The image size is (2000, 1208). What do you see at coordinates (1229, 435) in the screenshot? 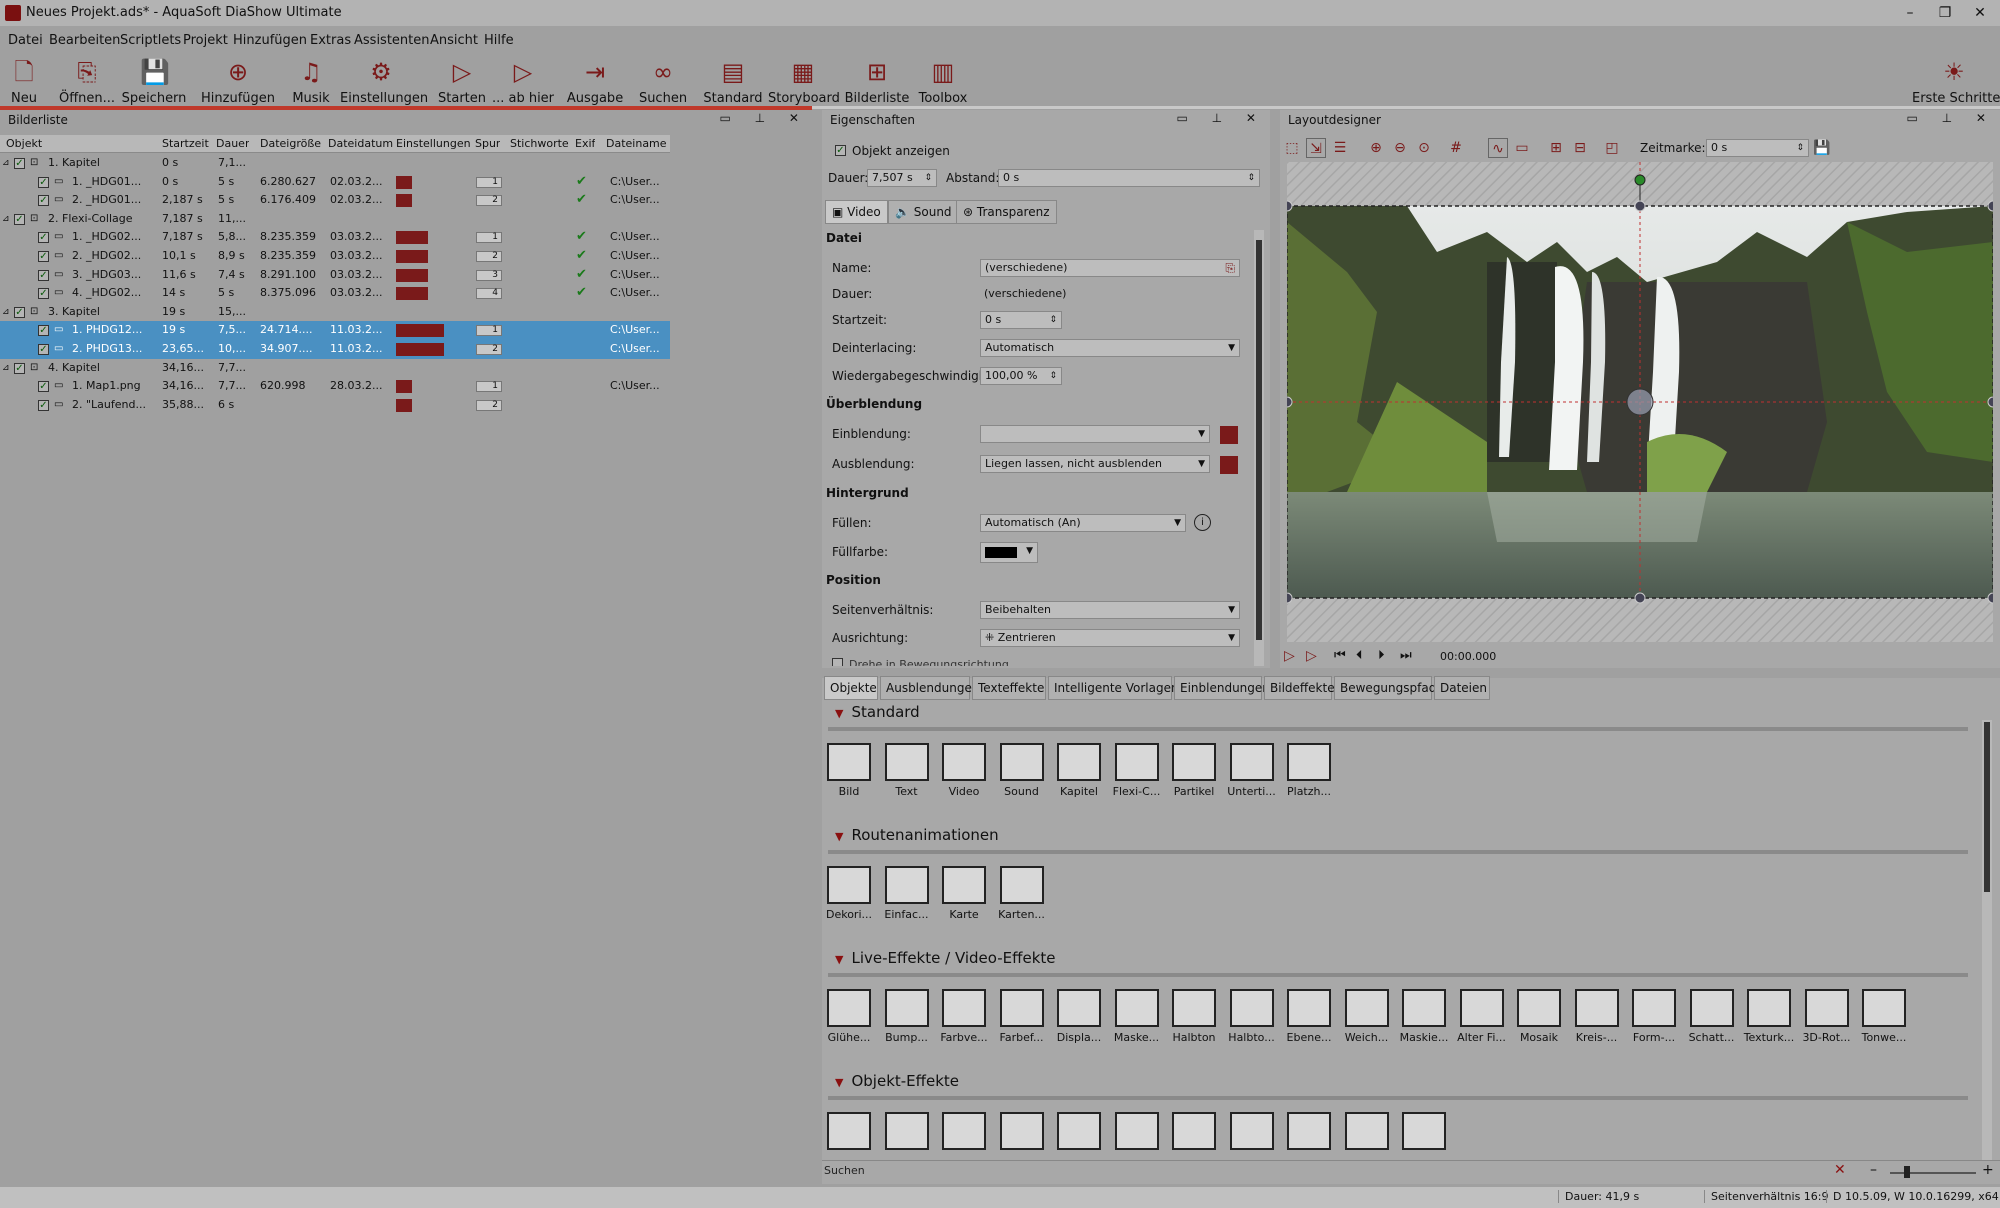
I see `transition-icon` at bounding box center [1229, 435].